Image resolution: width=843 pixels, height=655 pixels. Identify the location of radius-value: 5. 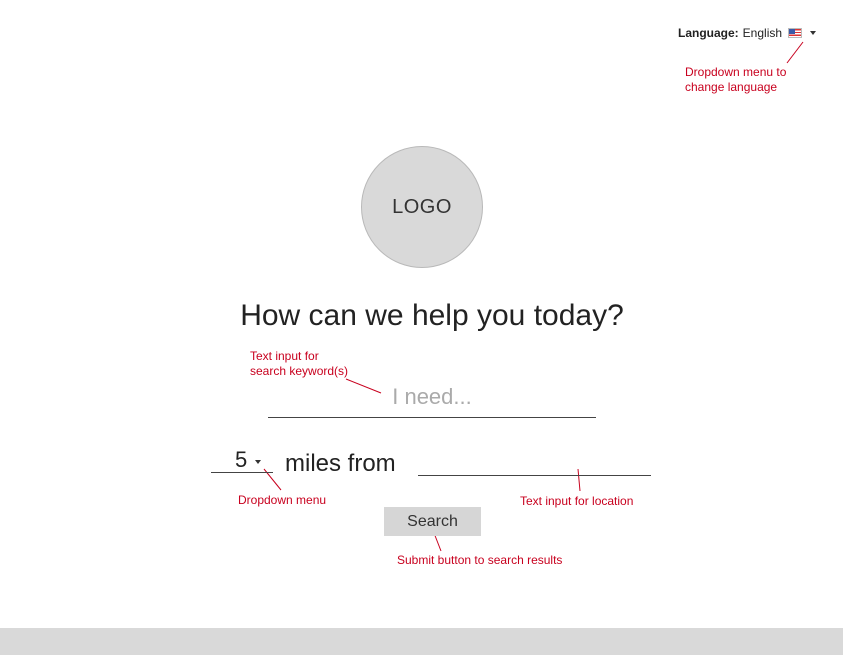
(241, 459).